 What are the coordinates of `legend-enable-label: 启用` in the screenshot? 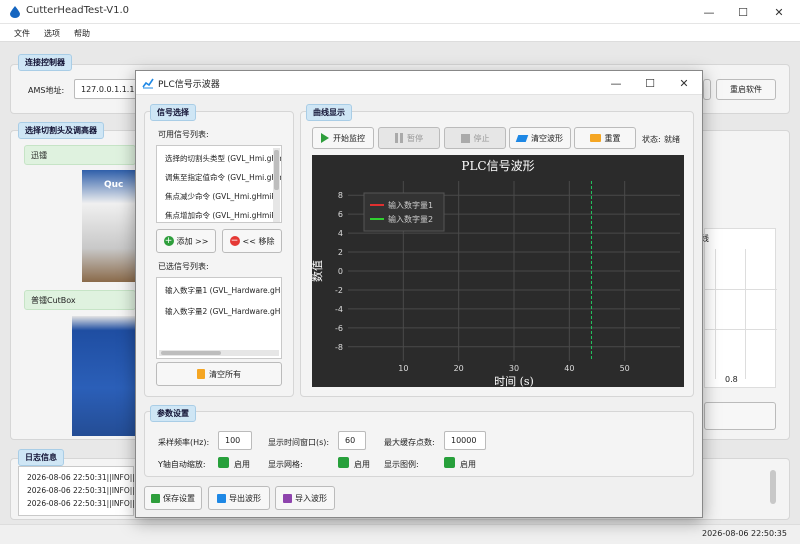 It's located at (468, 464).